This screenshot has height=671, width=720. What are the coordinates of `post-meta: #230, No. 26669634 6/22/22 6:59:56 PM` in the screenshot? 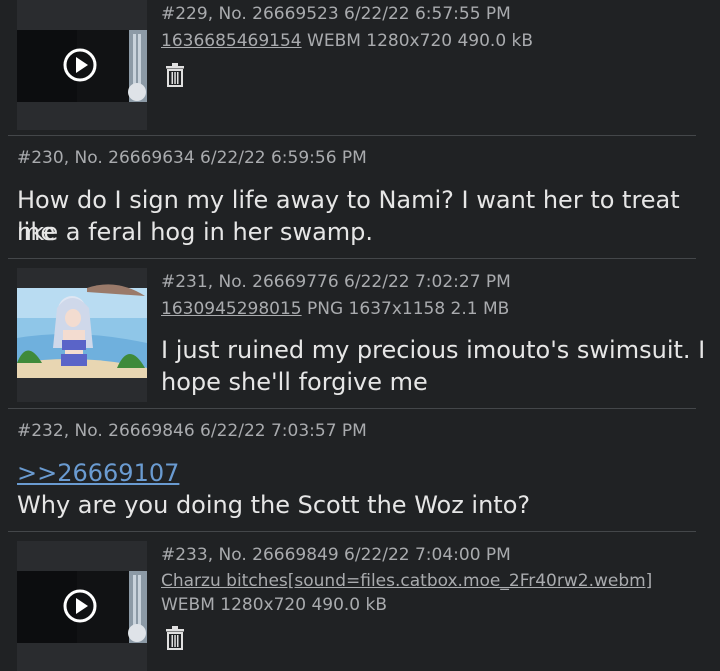 It's located at (192, 158).